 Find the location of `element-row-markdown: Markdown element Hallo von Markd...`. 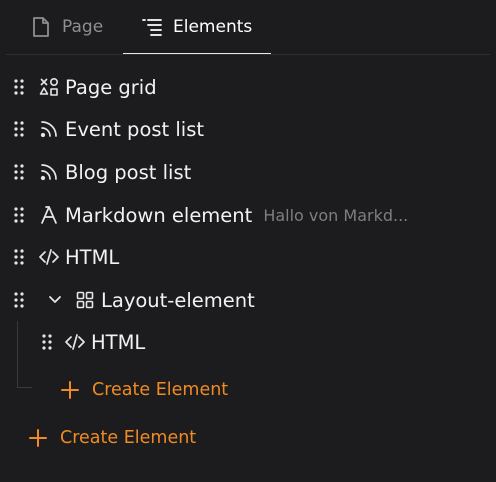

element-row-markdown: Markdown element Hallo von Markd... is located at coordinates (210, 215).